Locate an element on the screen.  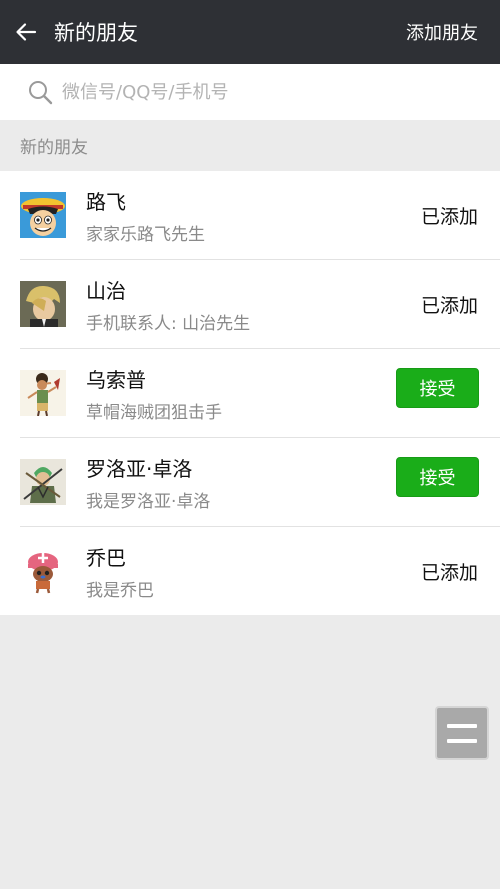
search-bar is located at coordinates (250, 92).